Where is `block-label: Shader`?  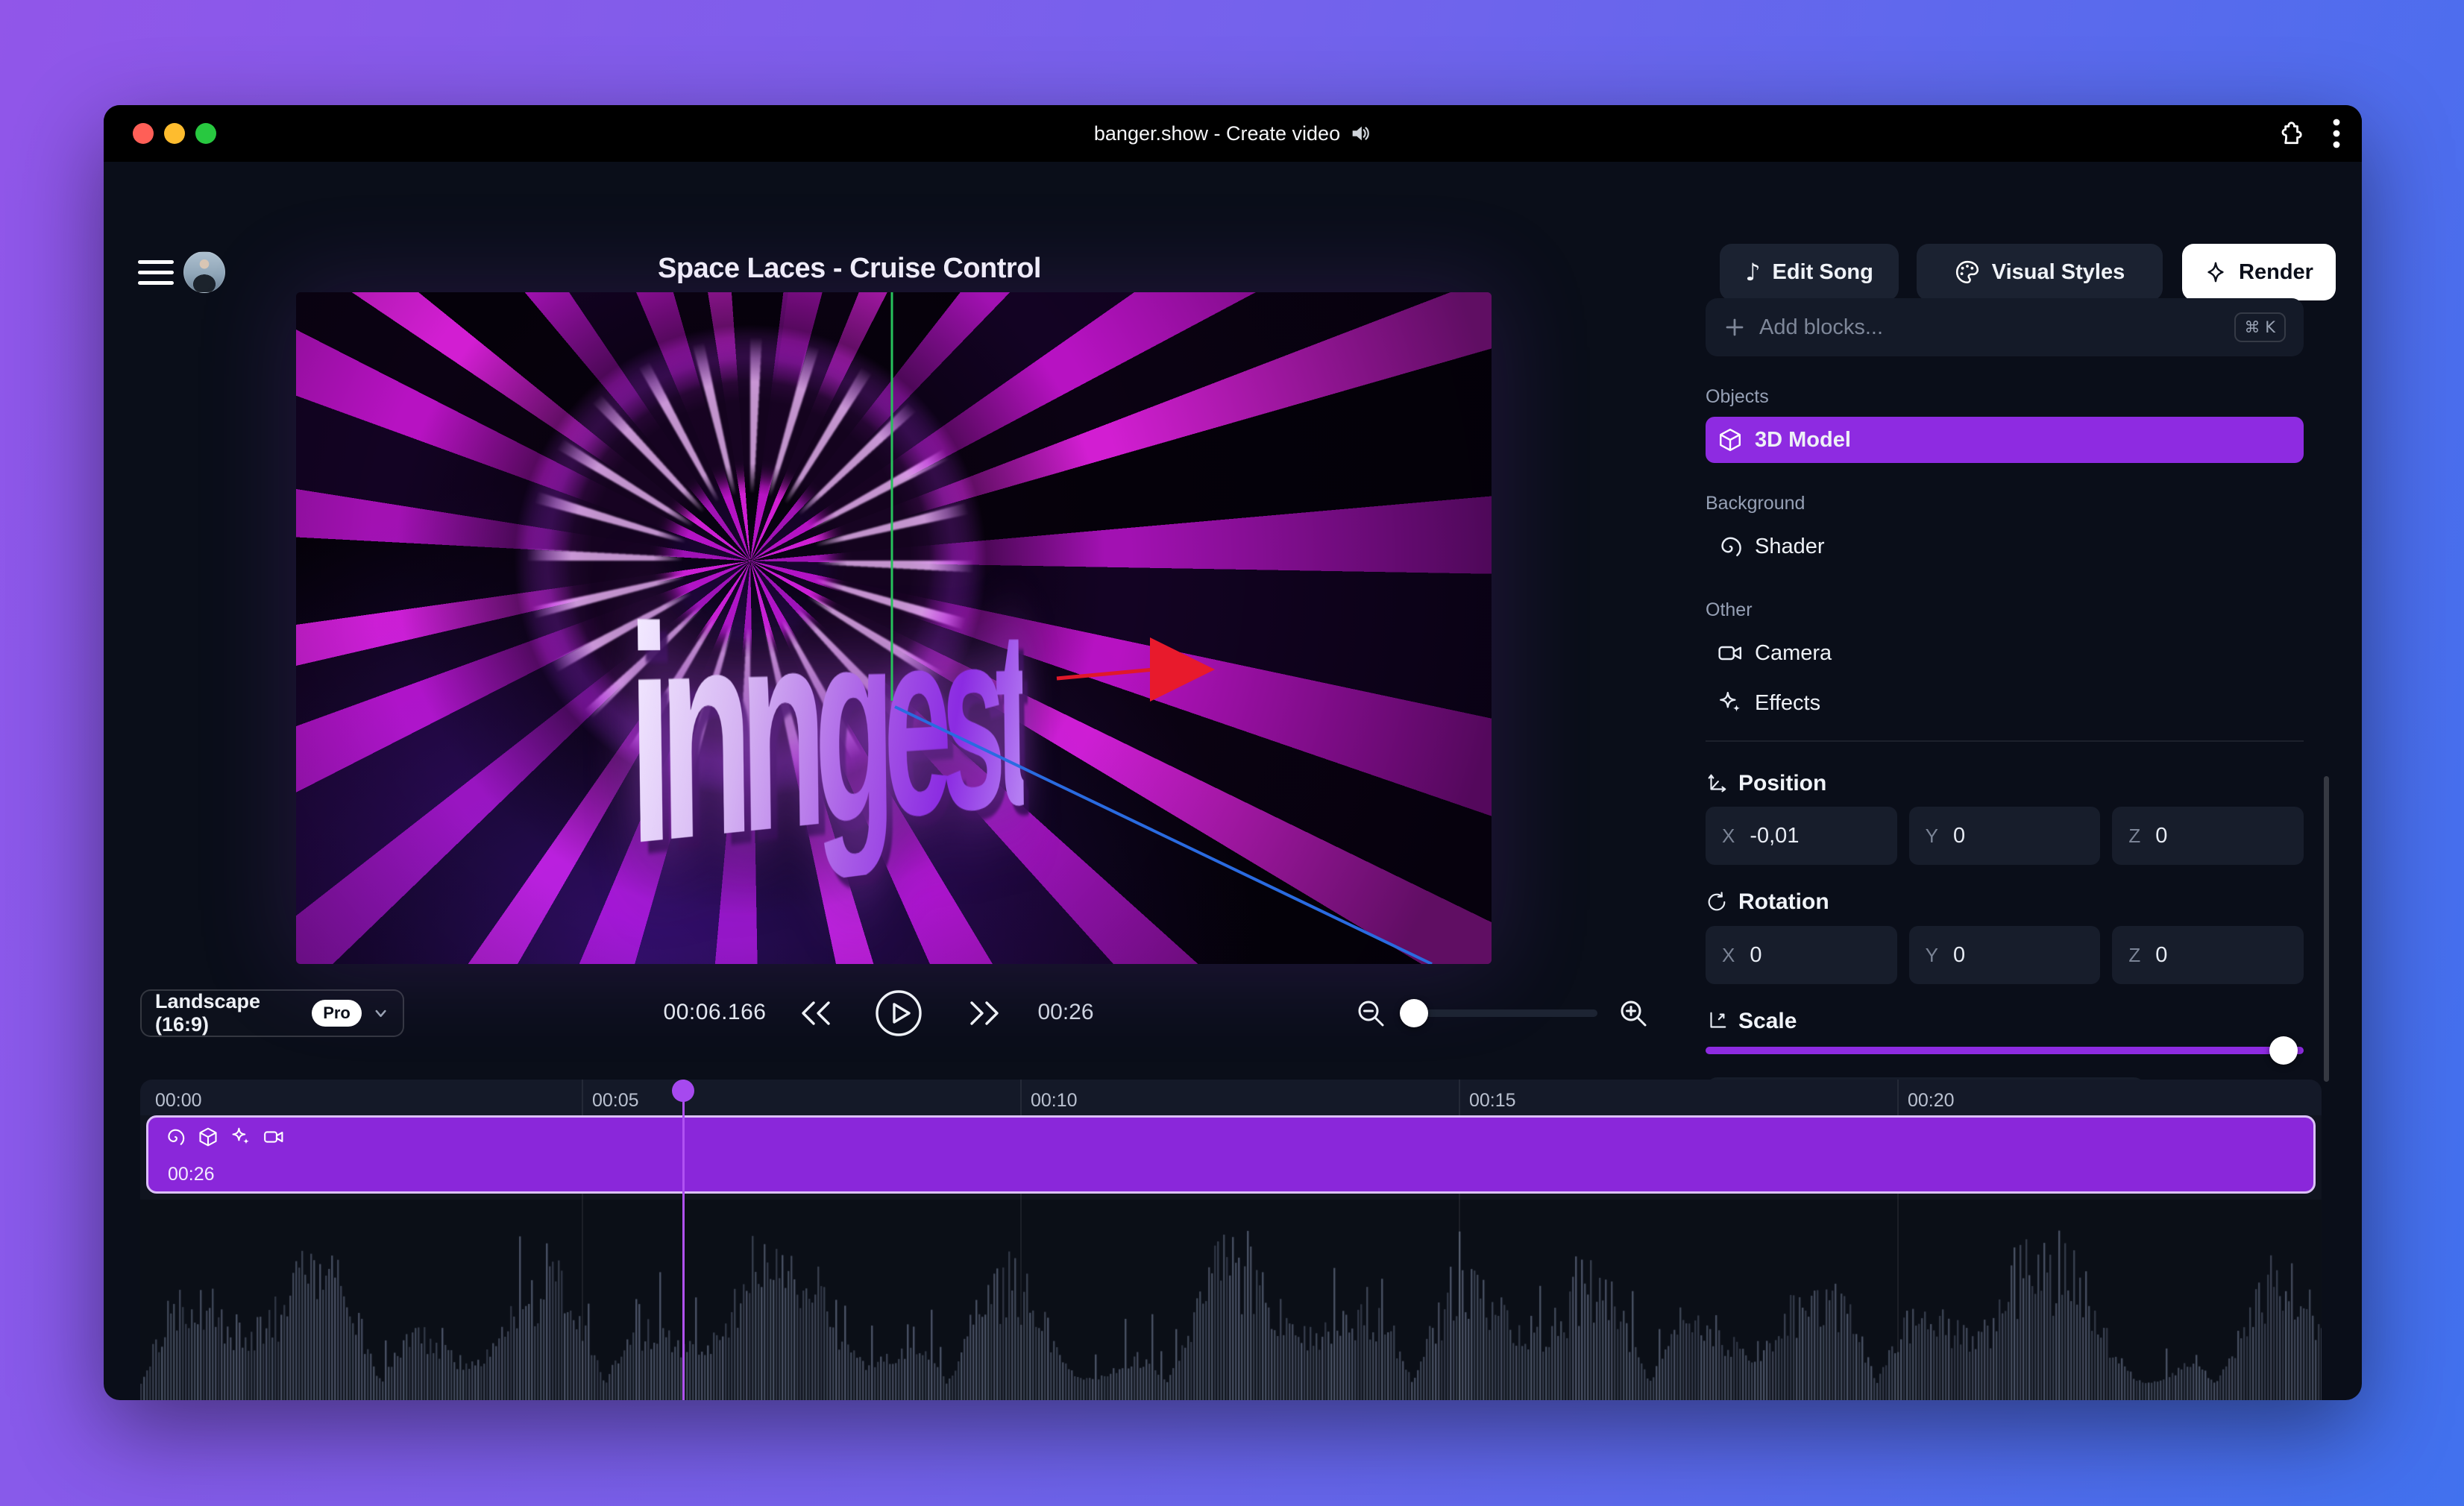 block-label: Shader is located at coordinates (1790, 546).